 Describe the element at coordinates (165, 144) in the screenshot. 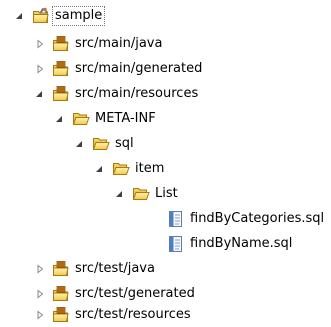

I see `tree-item-sql: sql` at that location.